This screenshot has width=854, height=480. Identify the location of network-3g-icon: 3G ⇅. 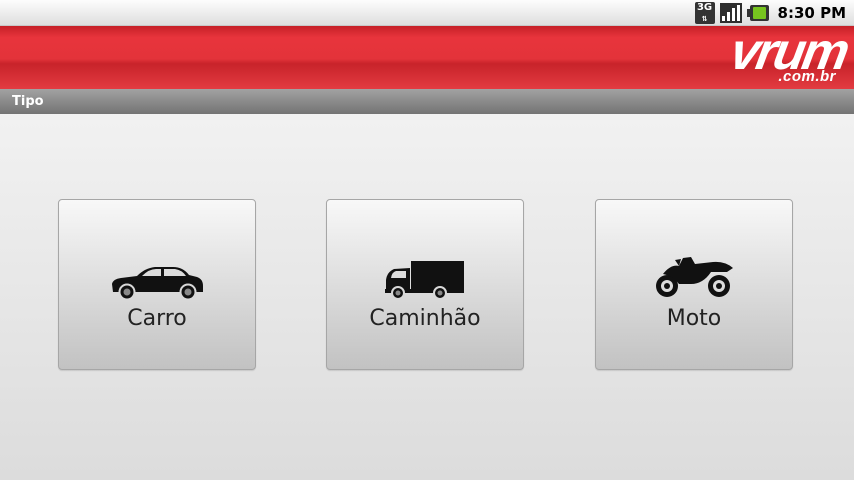
(704, 12).